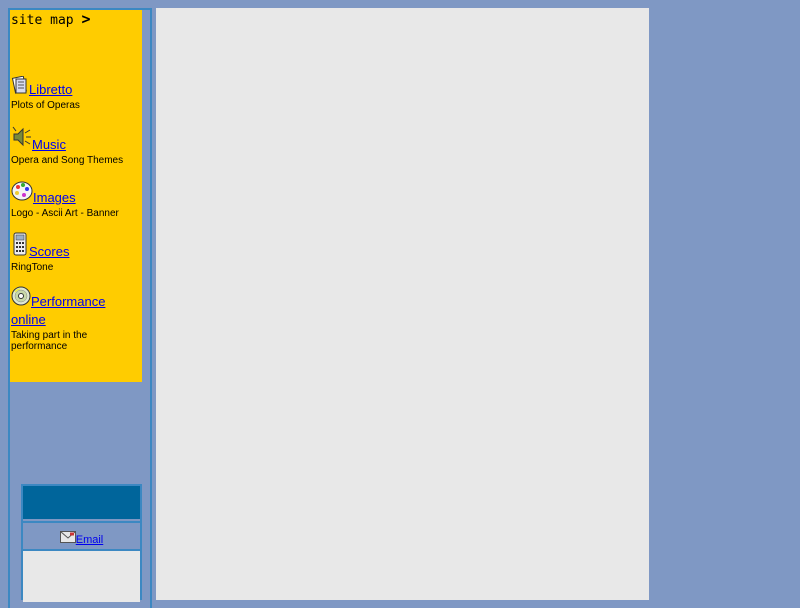 The width and height of the screenshot is (800, 608). What do you see at coordinates (32, 267) in the screenshot?
I see `nav-desc-scores: RingTone` at bounding box center [32, 267].